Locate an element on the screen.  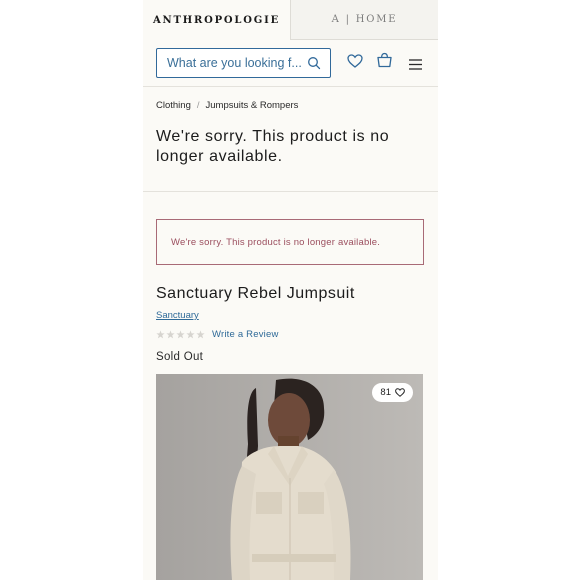
favorite-button: 81 is located at coordinates (392, 392).